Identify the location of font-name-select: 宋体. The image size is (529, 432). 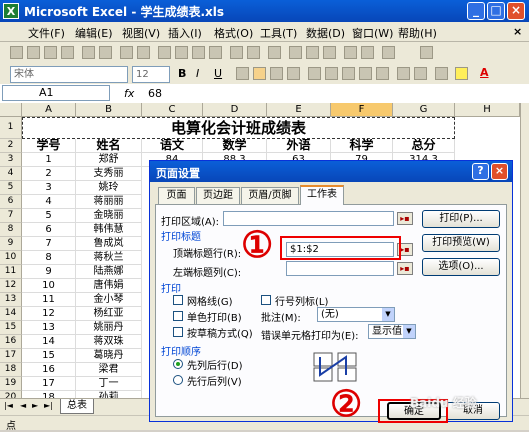
(69, 74).